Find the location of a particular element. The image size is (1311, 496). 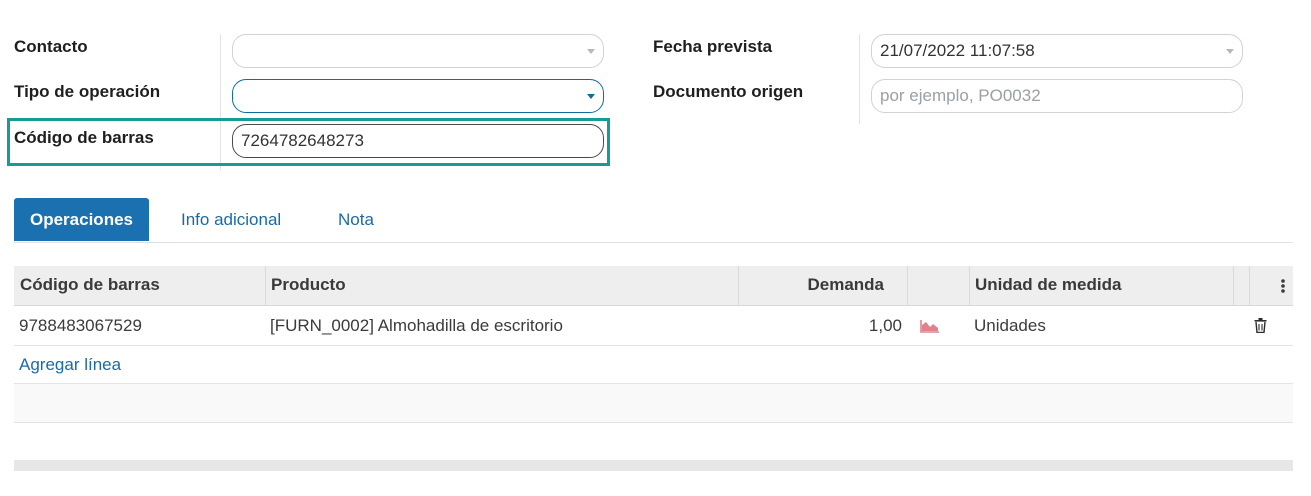

add-line-row: Agregar línea is located at coordinates (653, 365).